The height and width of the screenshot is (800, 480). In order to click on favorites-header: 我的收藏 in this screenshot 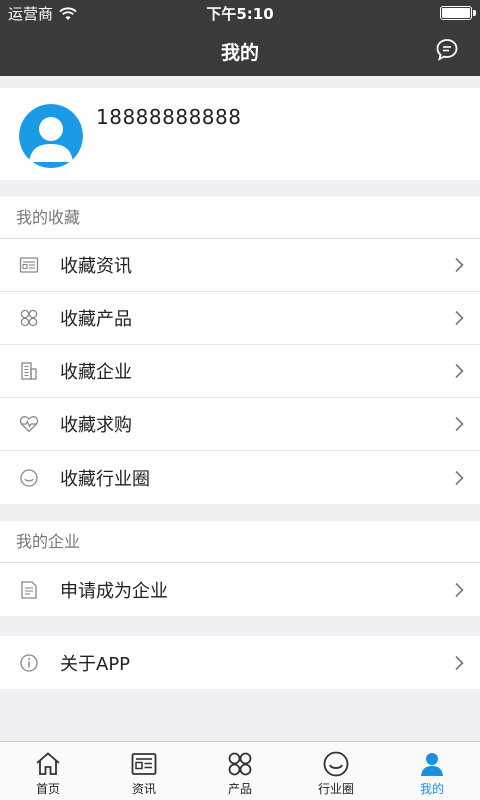, I will do `click(240, 218)`.